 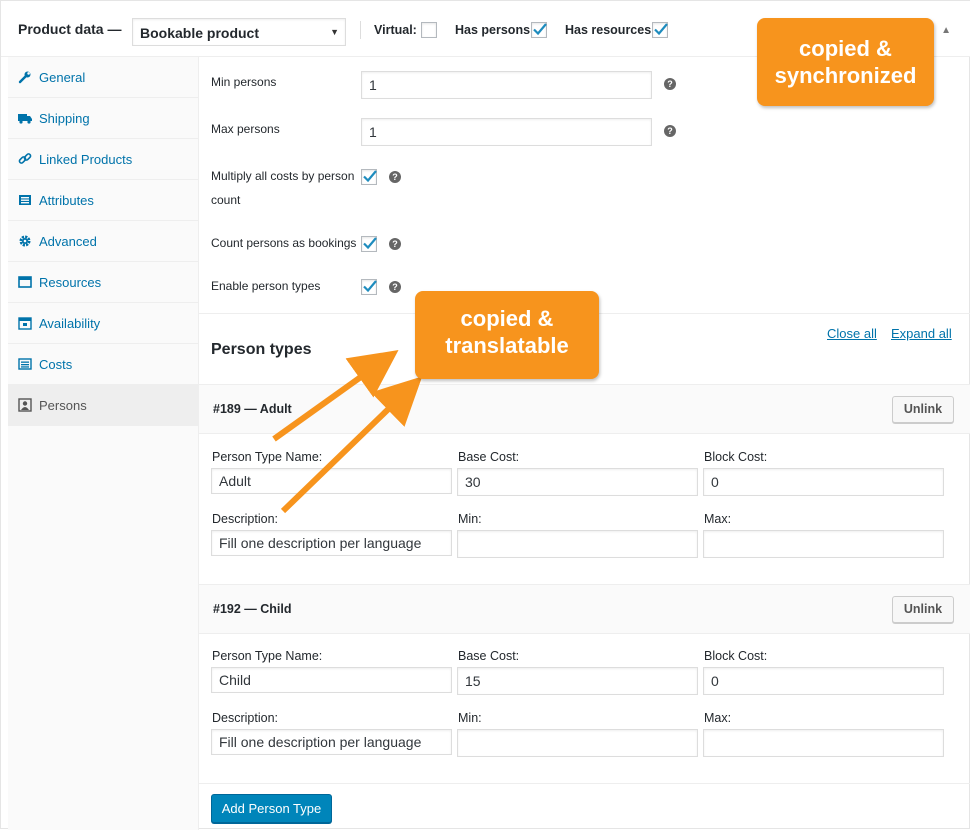 What do you see at coordinates (70, 282) in the screenshot?
I see `sidebar-item-label: Resources` at bounding box center [70, 282].